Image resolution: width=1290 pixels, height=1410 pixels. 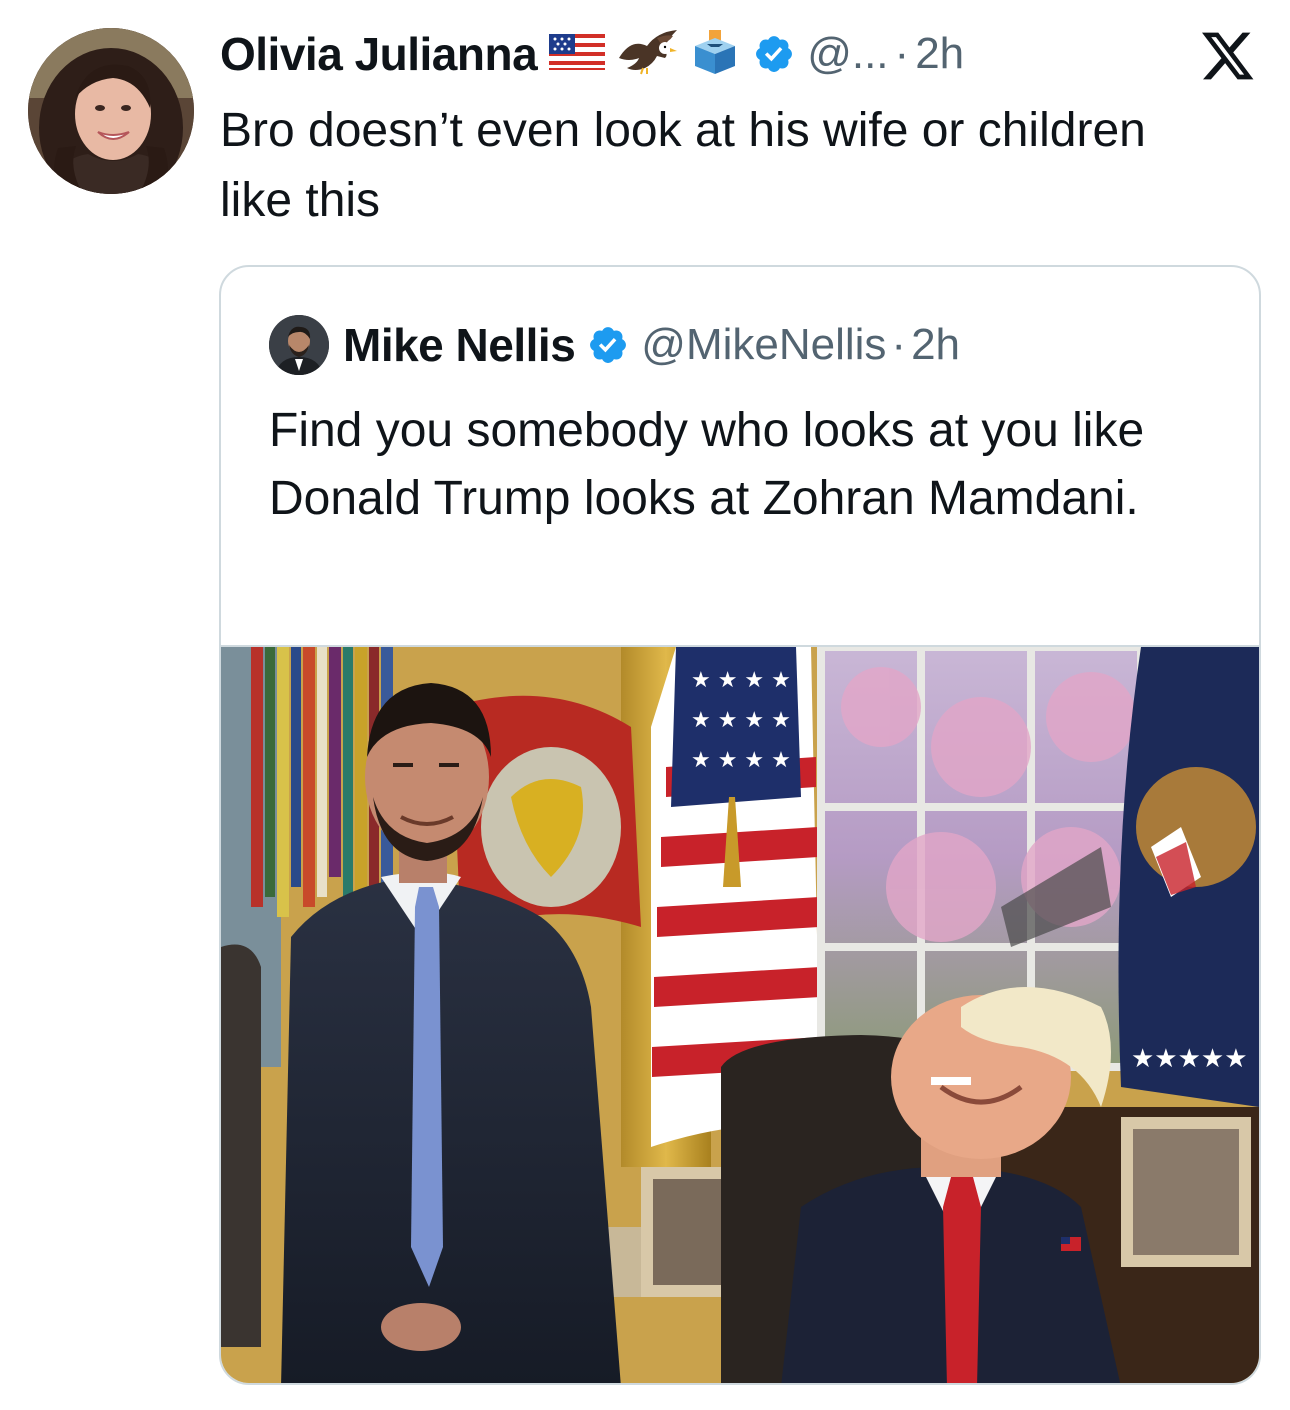 I want to click on us-flag-emoji, so click(x=577, y=54).